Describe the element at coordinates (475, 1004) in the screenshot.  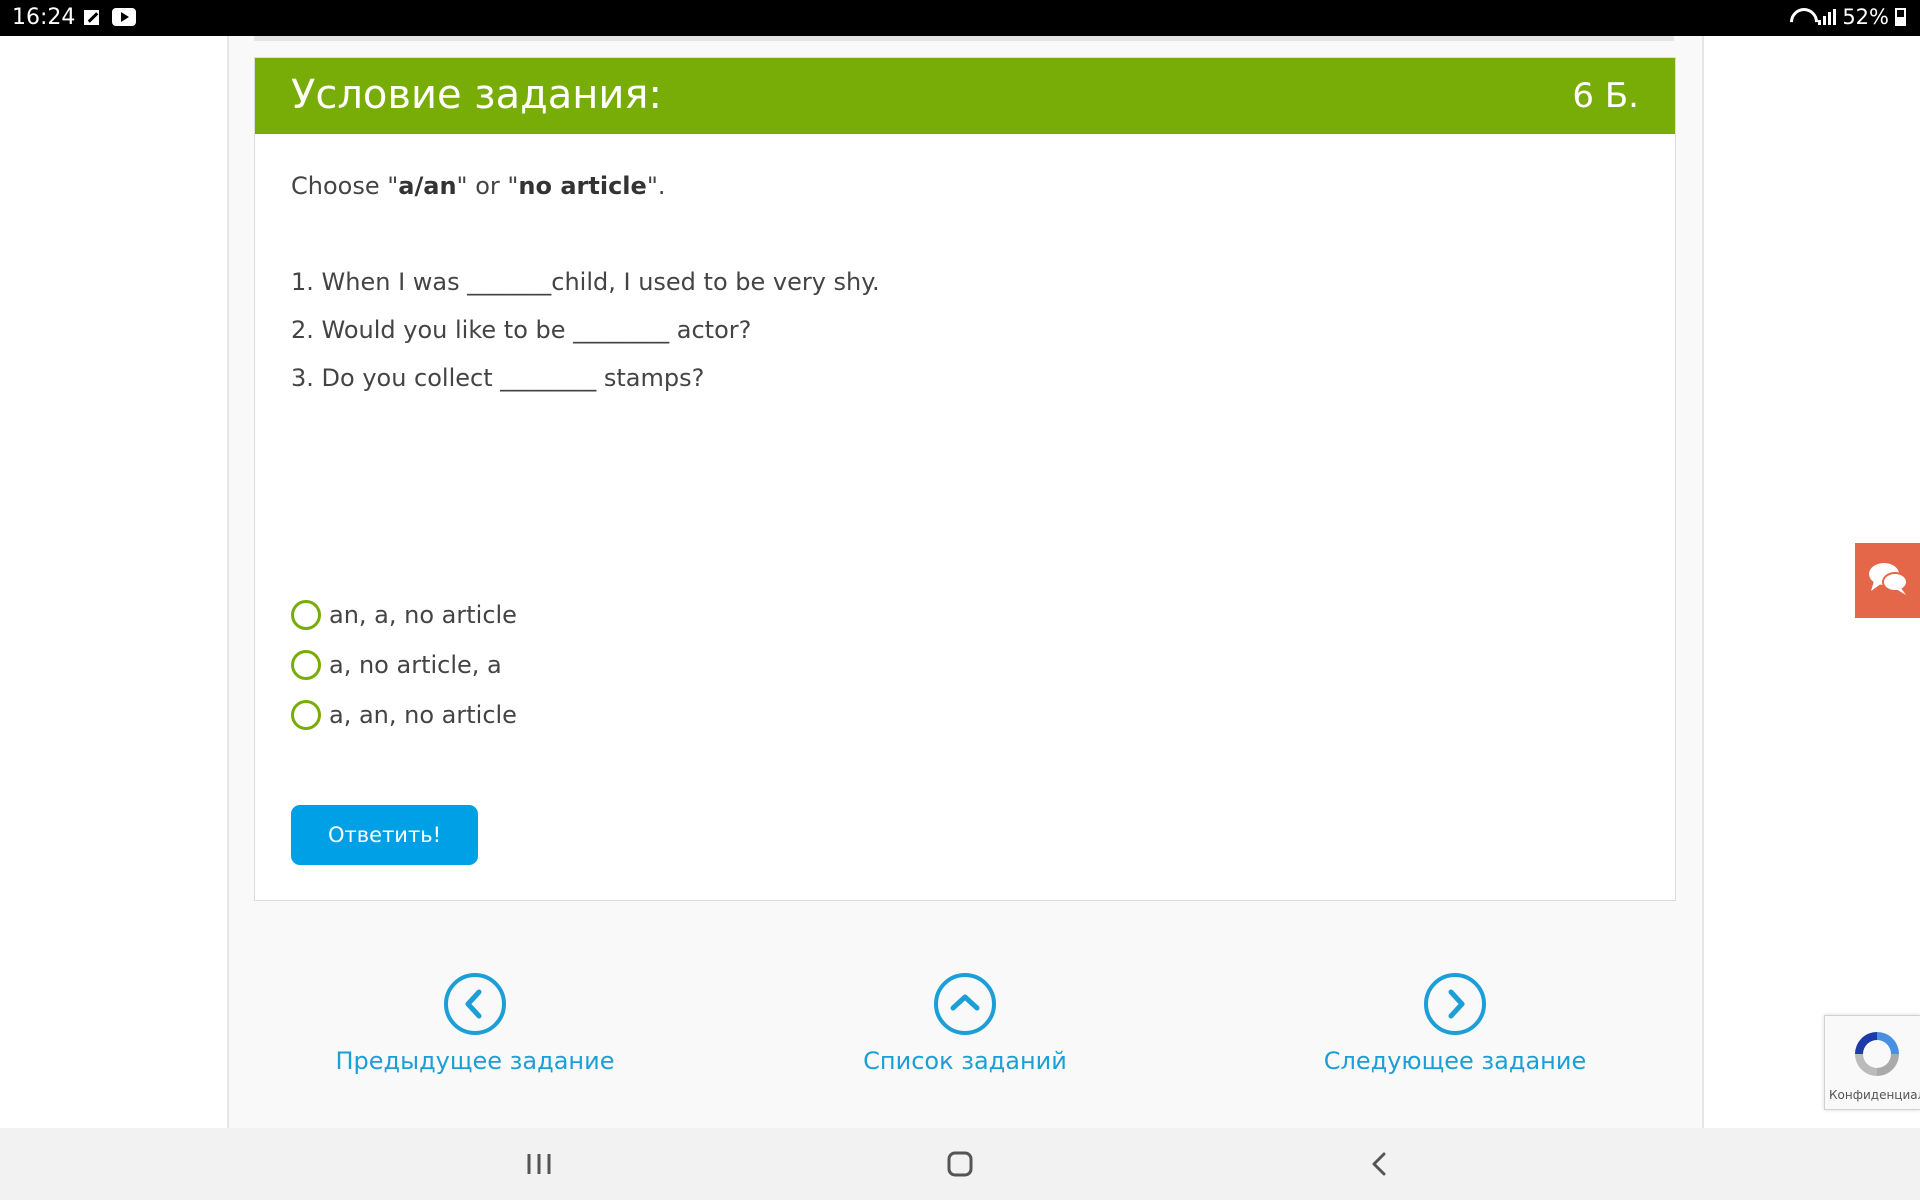
I see `chevron-left-icon` at that location.